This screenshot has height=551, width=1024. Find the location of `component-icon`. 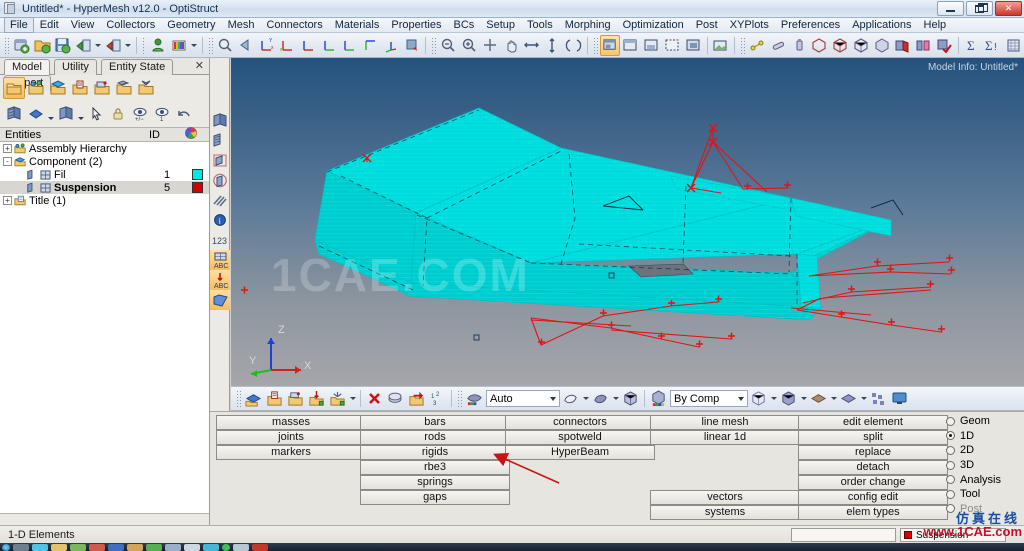

component-icon is located at coordinates (58, 88).